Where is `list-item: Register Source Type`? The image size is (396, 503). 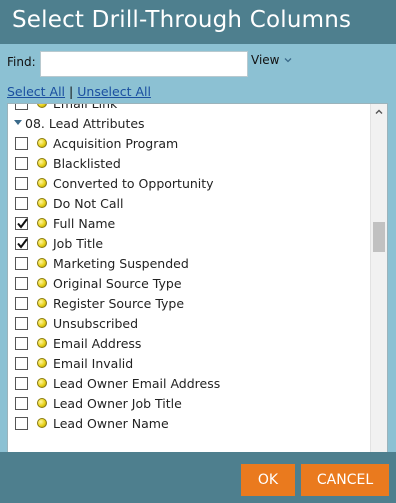 list-item: Register Source Type is located at coordinates (189, 303).